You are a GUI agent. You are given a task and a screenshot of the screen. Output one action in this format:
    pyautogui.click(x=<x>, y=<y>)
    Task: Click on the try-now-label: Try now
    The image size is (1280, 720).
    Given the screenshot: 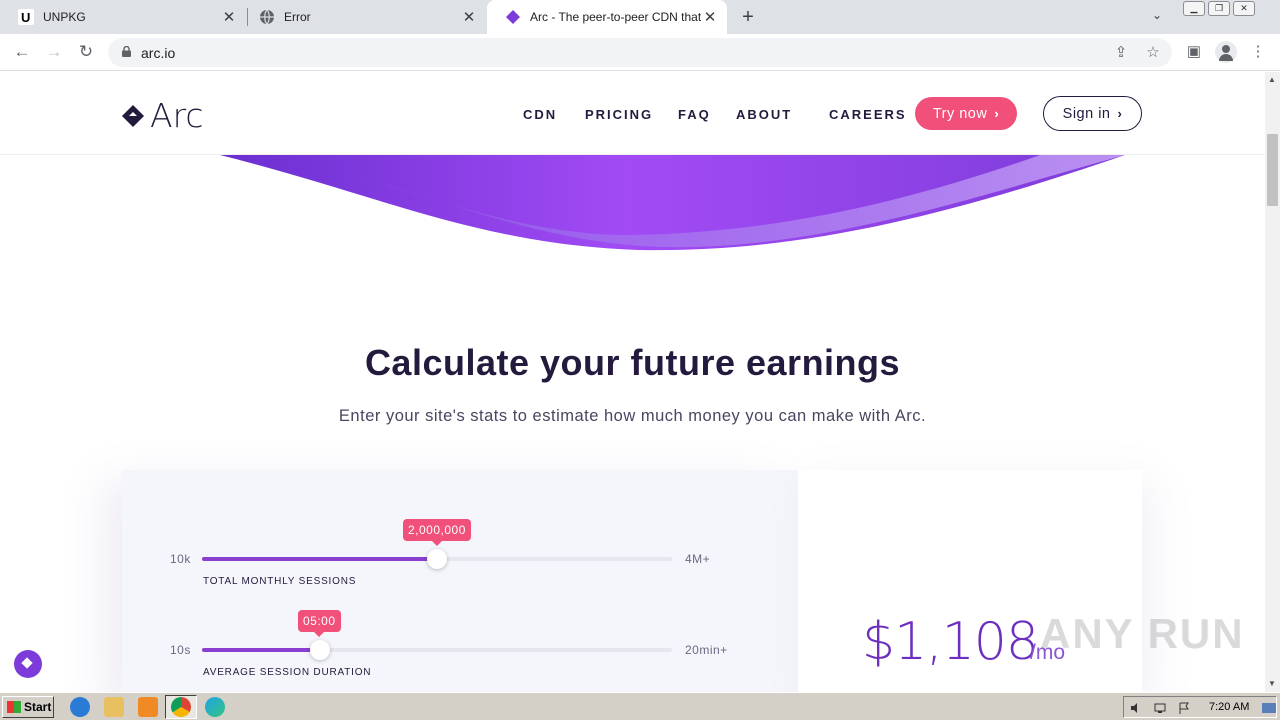 What is the action you would take?
    pyautogui.click(x=960, y=113)
    